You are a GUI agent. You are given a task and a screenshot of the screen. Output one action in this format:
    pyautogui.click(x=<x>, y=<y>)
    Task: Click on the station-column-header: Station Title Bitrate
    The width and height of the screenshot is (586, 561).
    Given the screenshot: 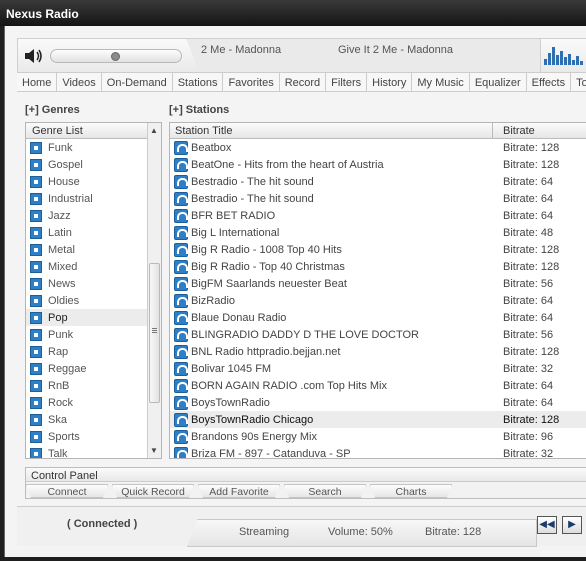 What is the action you would take?
    pyautogui.click(x=378, y=131)
    